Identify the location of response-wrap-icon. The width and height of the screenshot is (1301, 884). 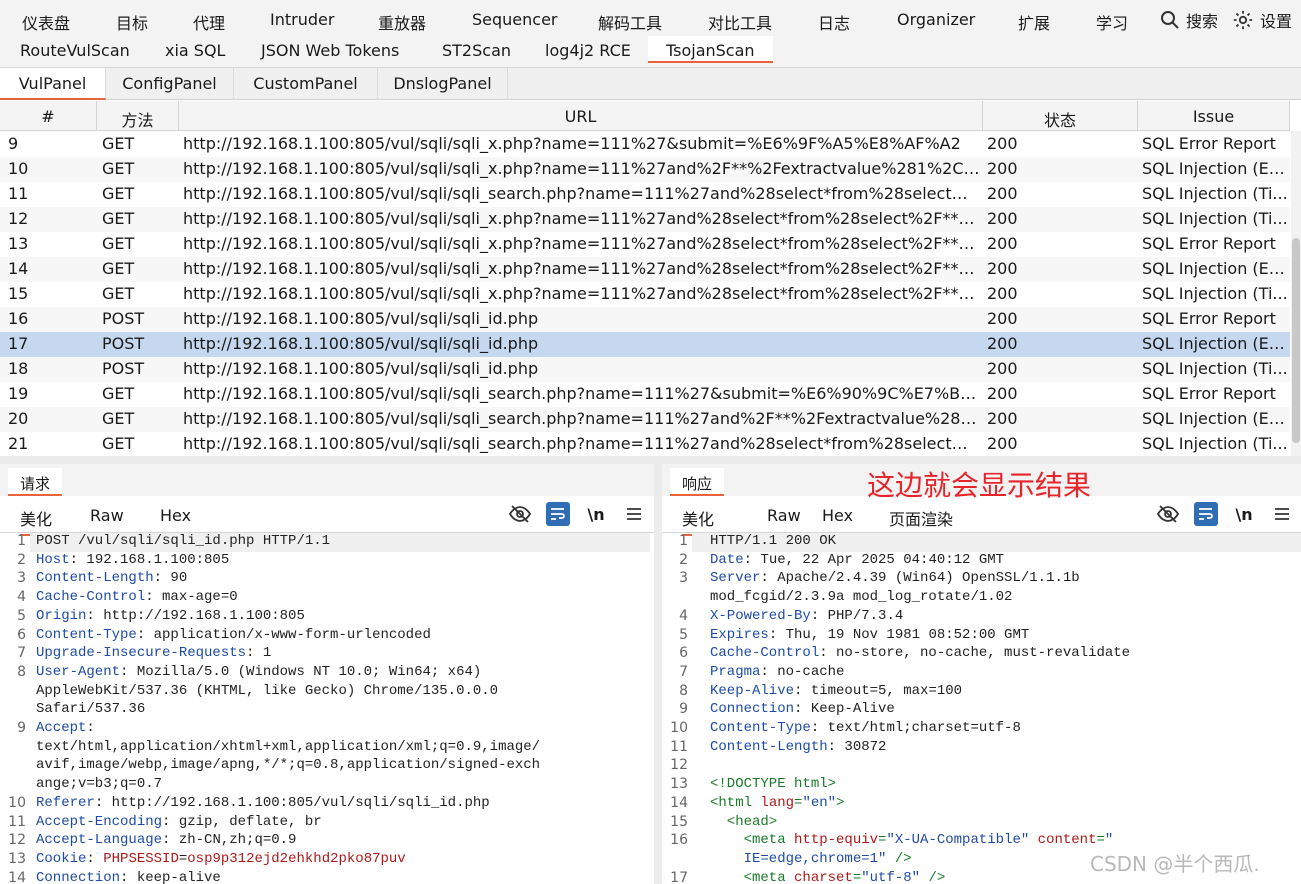
(1206, 514).